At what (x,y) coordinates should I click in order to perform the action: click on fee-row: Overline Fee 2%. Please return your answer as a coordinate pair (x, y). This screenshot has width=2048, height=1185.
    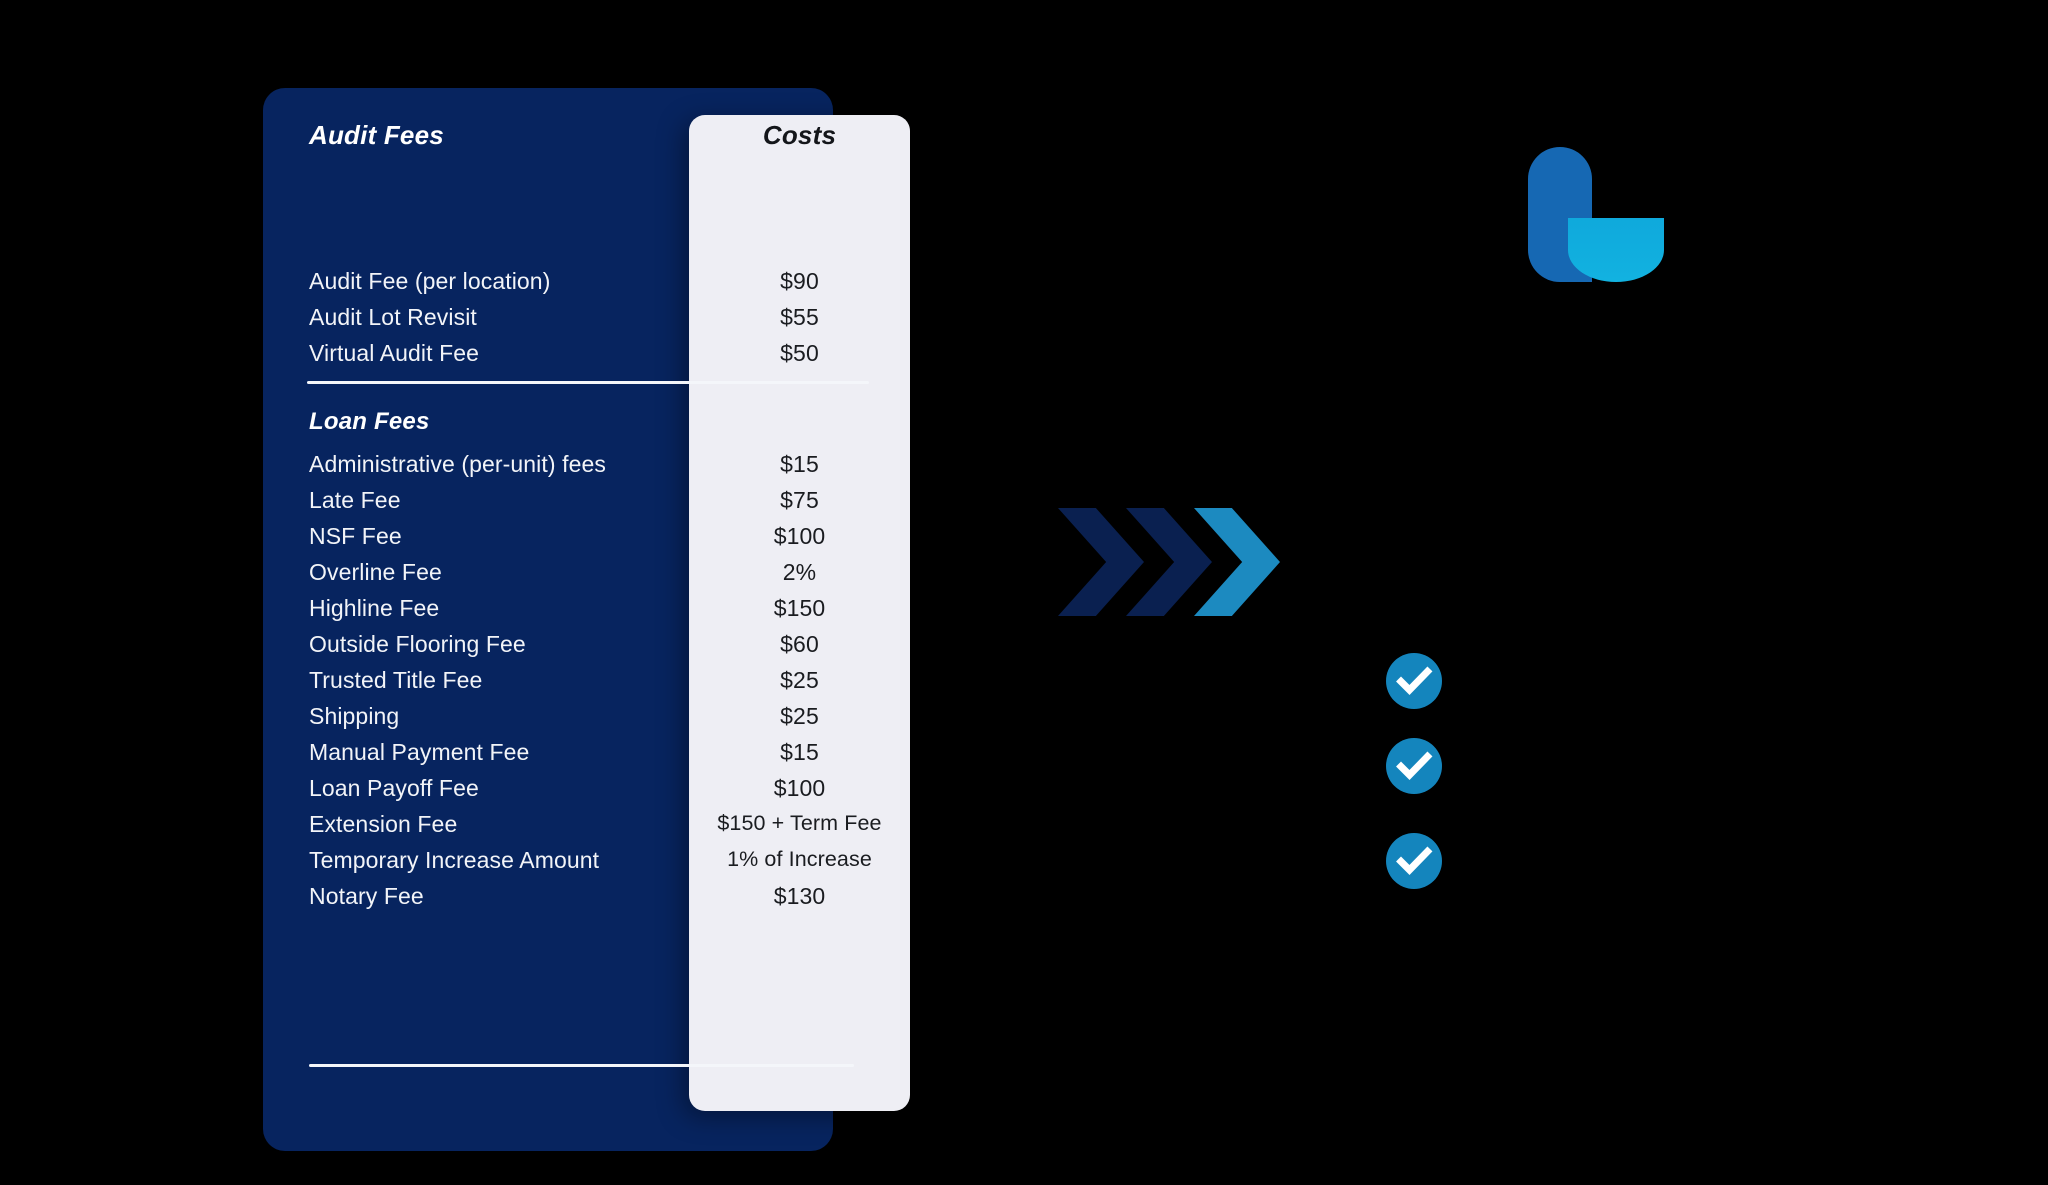
    Looking at the image, I should click on (586, 577).